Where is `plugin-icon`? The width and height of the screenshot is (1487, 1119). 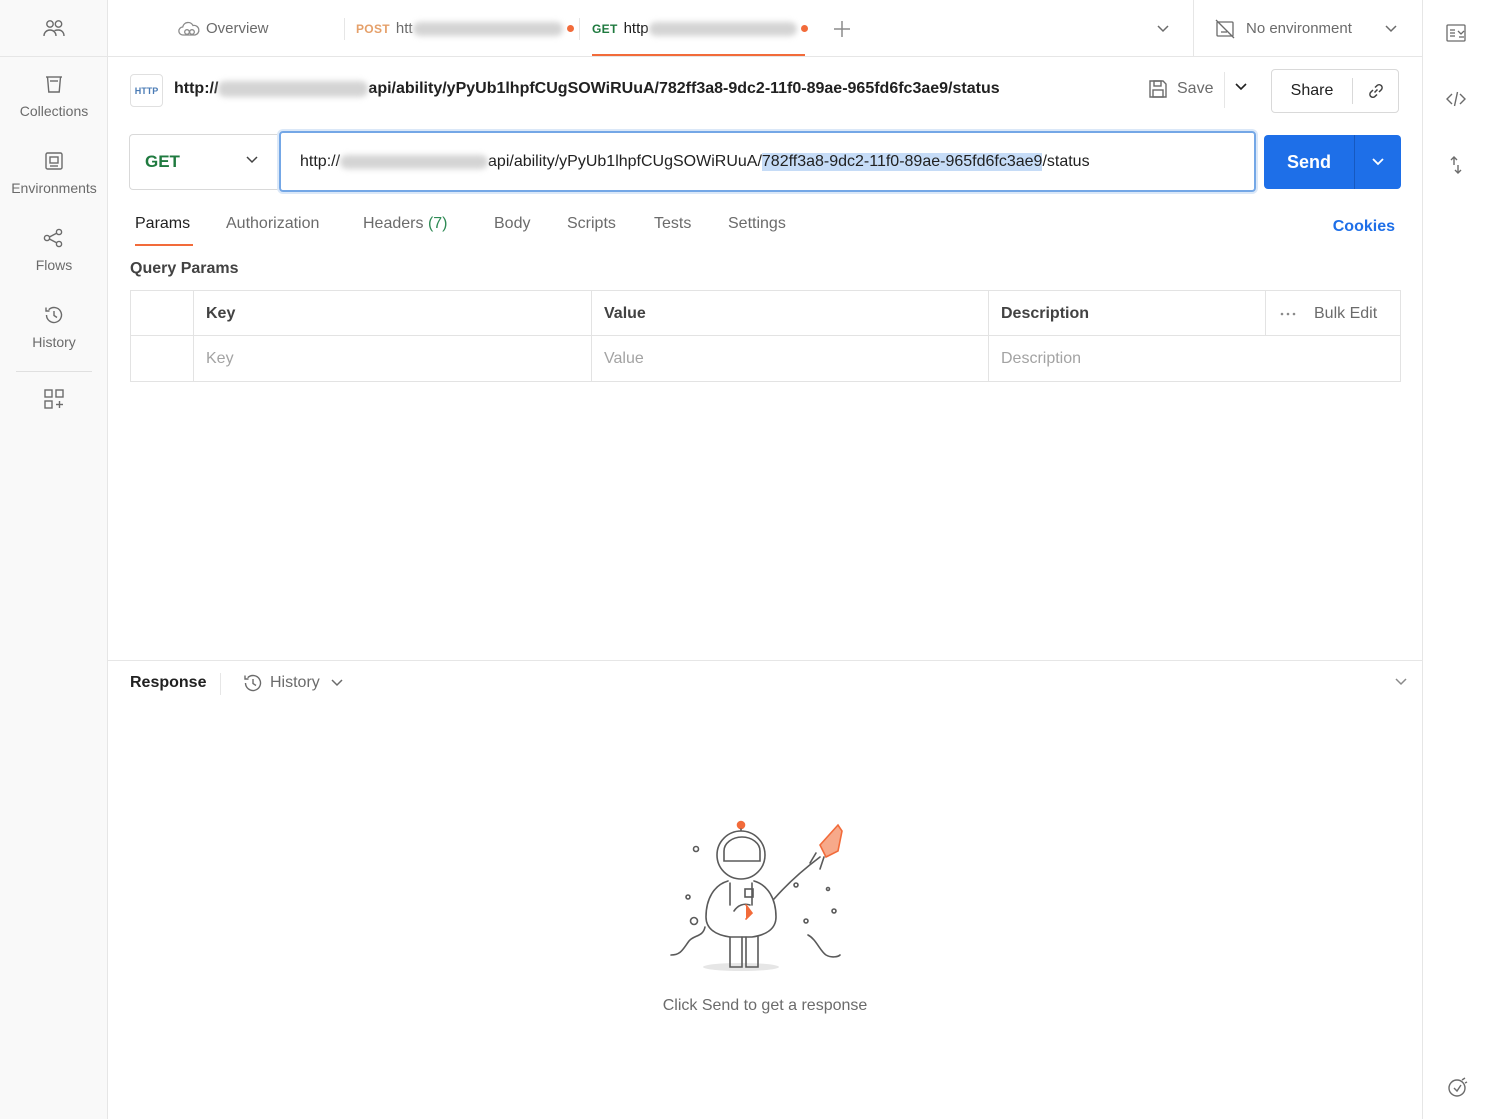
plugin-icon is located at coordinates (1458, 1087).